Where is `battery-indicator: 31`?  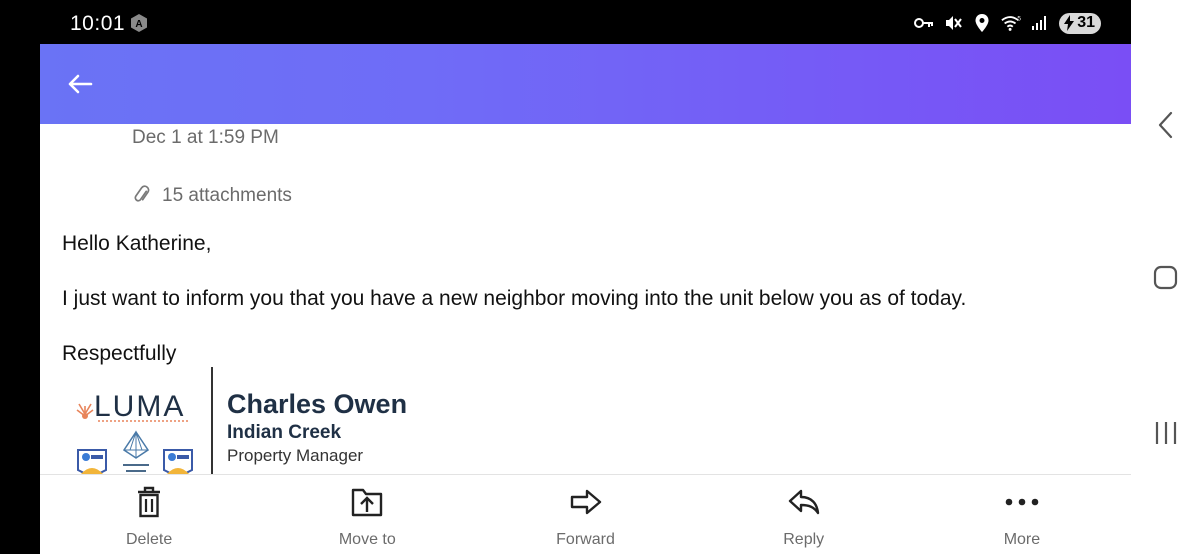
battery-indicator: 31 is located at coordinates (1080, 23).